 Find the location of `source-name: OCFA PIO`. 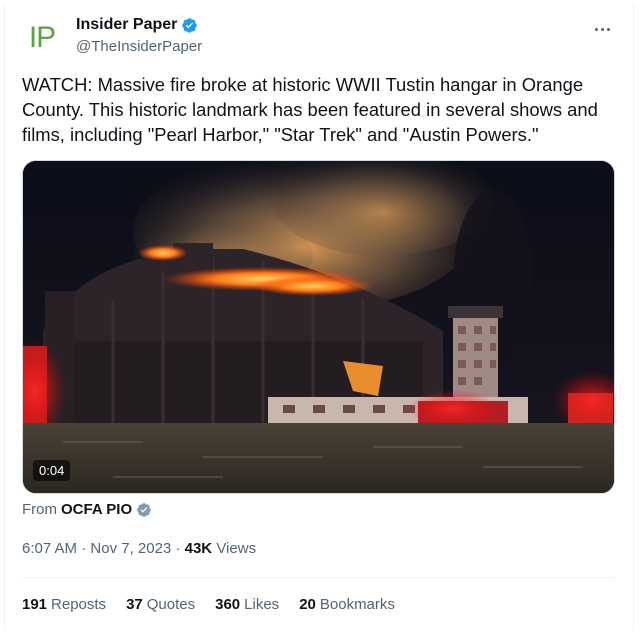

source-name: OCFA PIO is located at coordinates (96, 509).